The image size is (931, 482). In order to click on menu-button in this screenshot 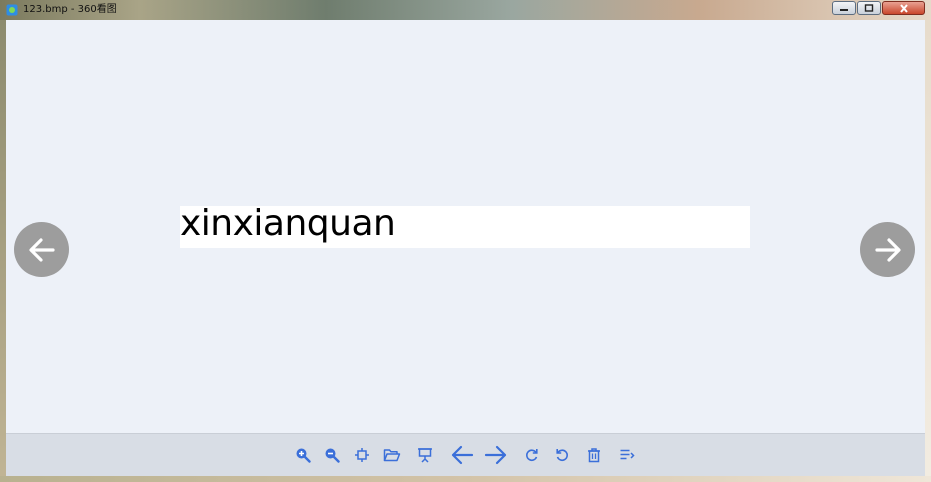, I will do `click(627, 455)`.